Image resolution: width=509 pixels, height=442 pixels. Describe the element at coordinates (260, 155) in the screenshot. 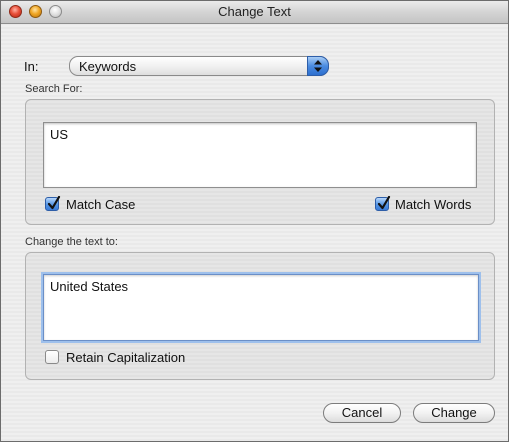

I see `search-text-field: US` at that location.